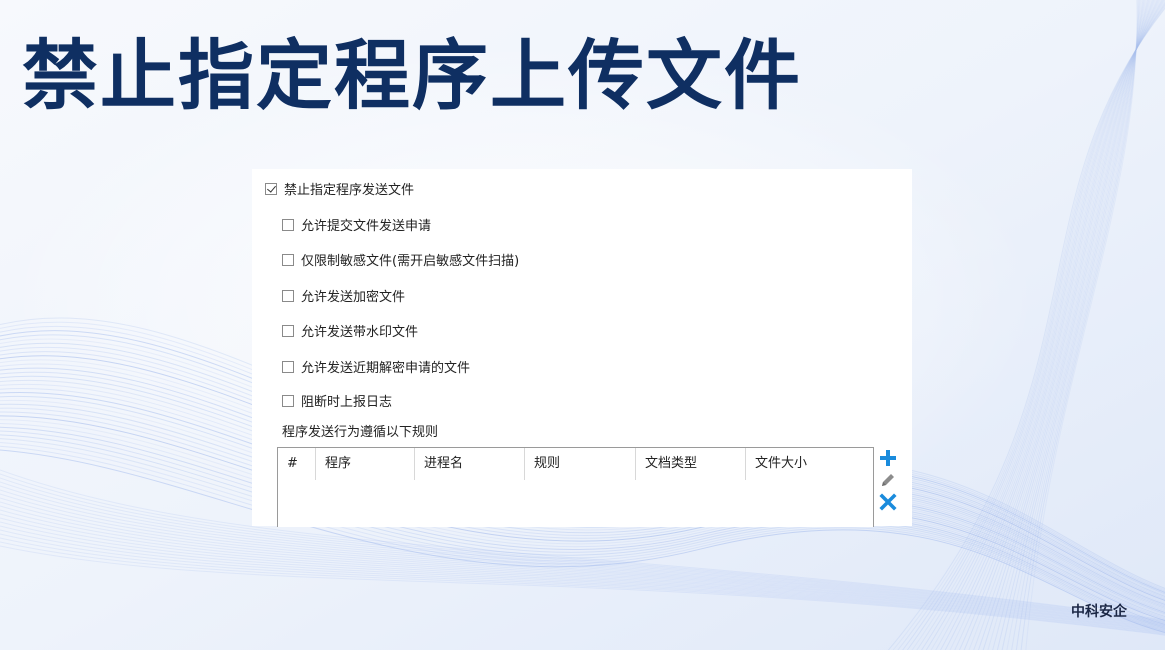 The width and height of the screenshot is (1165, 650). Describe the element at coordinates (349, 190) in the screenshot. I see `main-option-label: 禁止指定程序发送文件` at that location.